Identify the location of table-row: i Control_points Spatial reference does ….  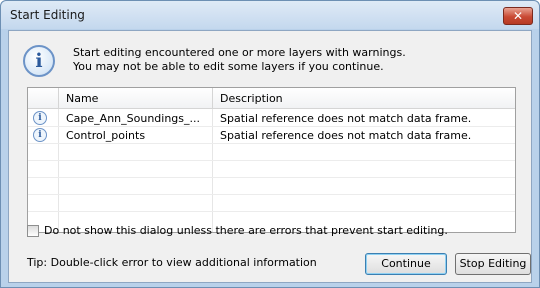
(271, 135).